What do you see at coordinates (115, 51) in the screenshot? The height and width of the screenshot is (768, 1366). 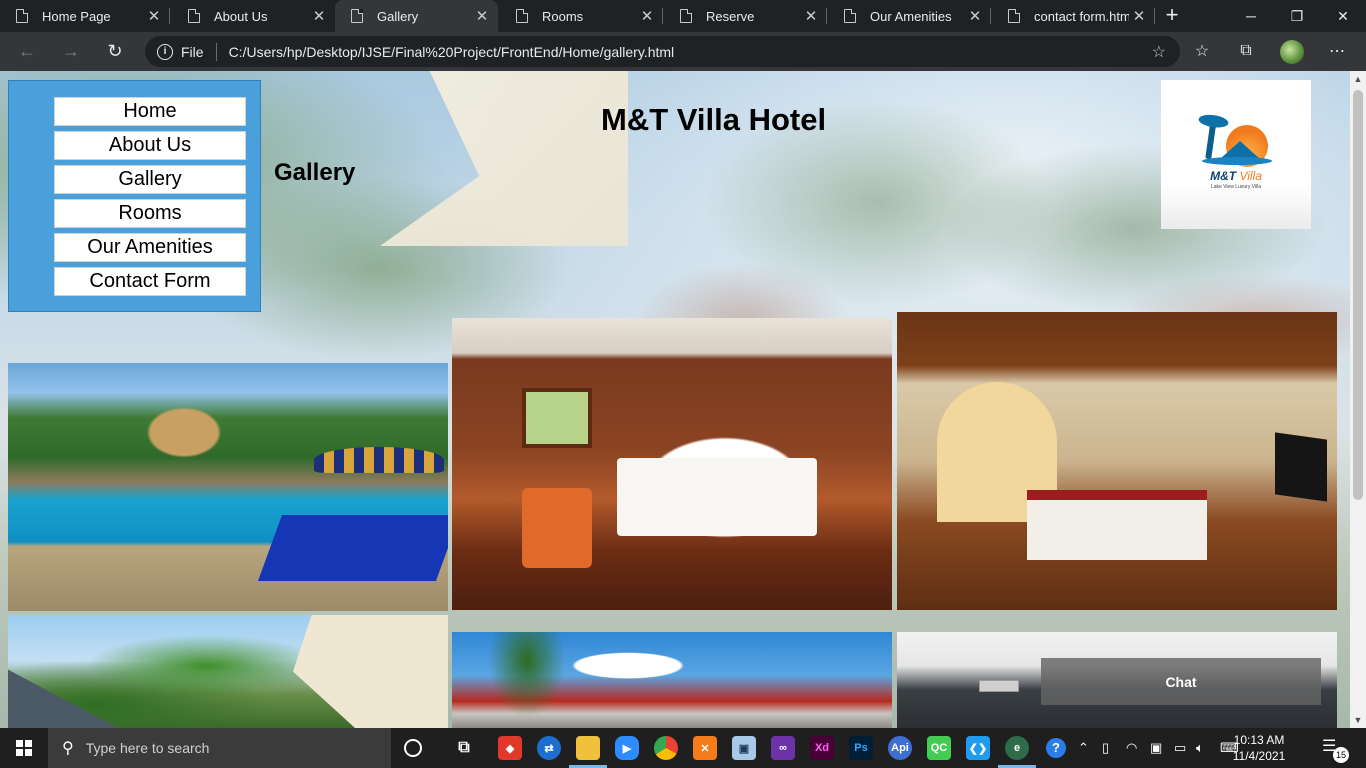 I see `reload-icon: ↻` at bounding box center [115, 51].